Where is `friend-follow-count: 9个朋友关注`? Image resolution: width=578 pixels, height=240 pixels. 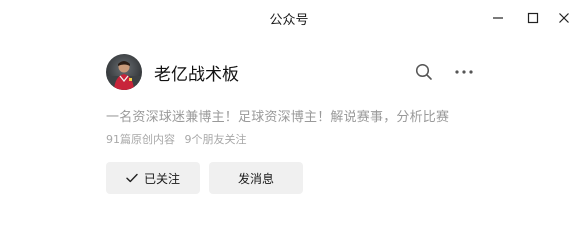
friend-follow-count: 9个朋友关注 is located at coordinates (216, 139).